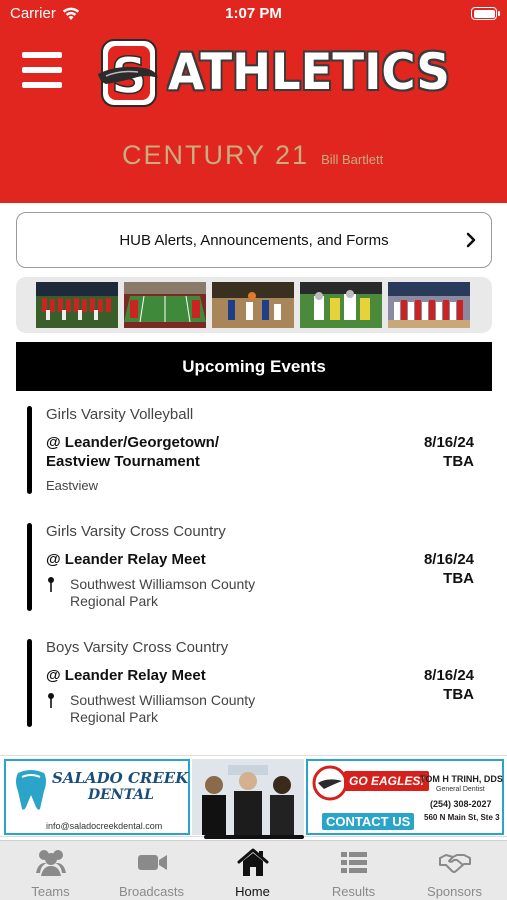  What do you see at coordinates (330, 783) in the screenshot?
I see `eagle-seal-icon` at bounding box center [330, 783].